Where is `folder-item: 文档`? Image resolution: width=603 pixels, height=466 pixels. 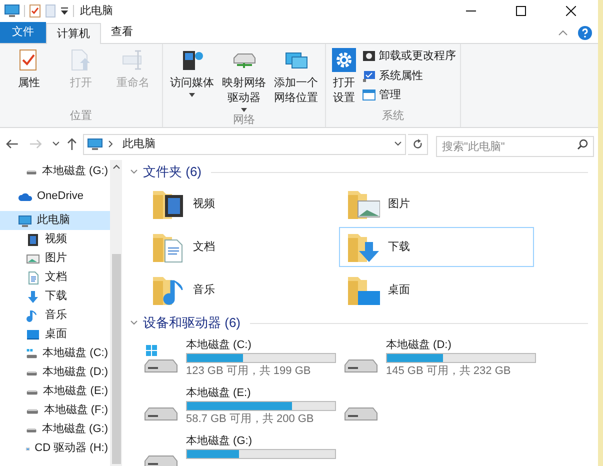
folder-item: 文档 is located at coordinates (241, 247).